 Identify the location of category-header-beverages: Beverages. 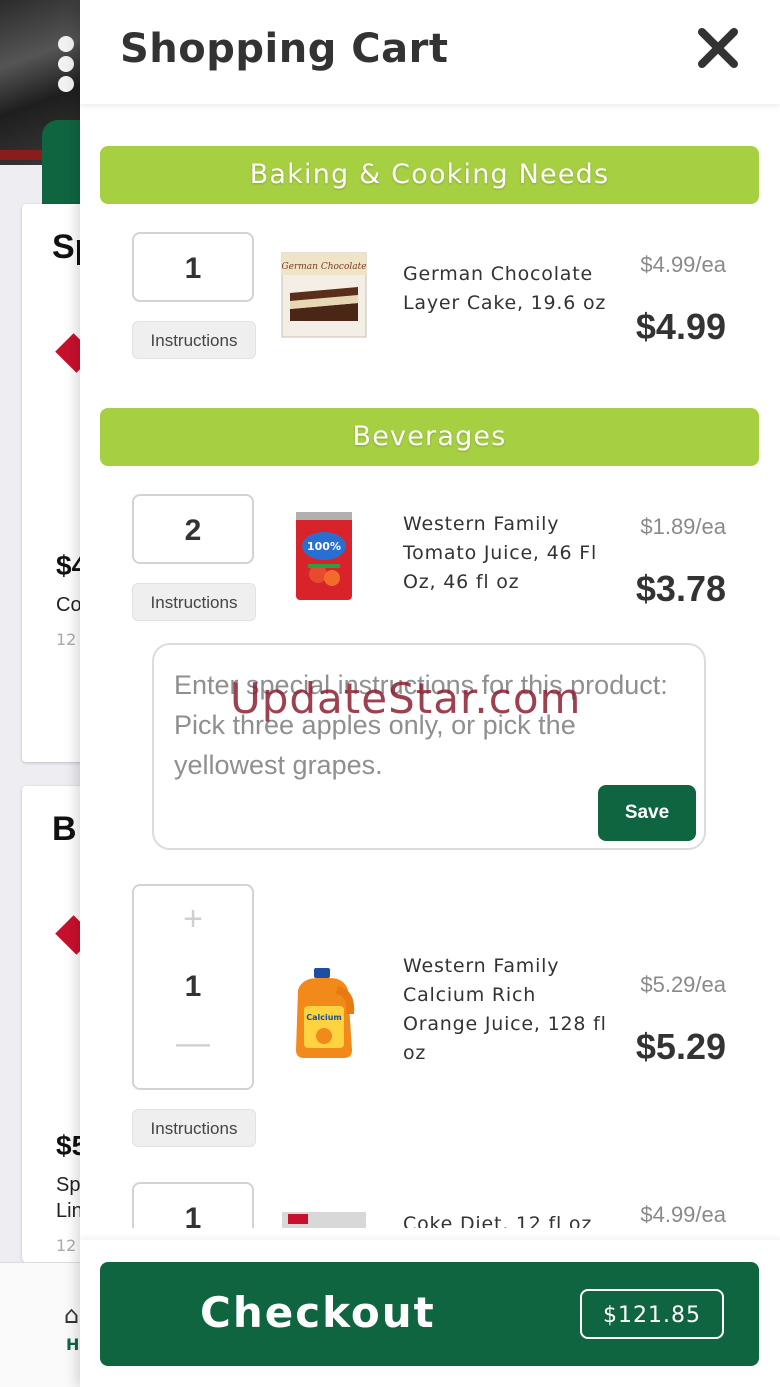
(429, 437).